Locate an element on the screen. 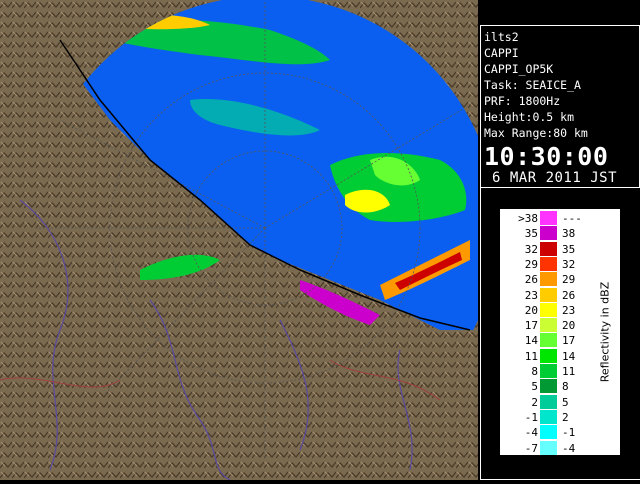  legend-upper-value: -4 is located at coordinates (569, 448).